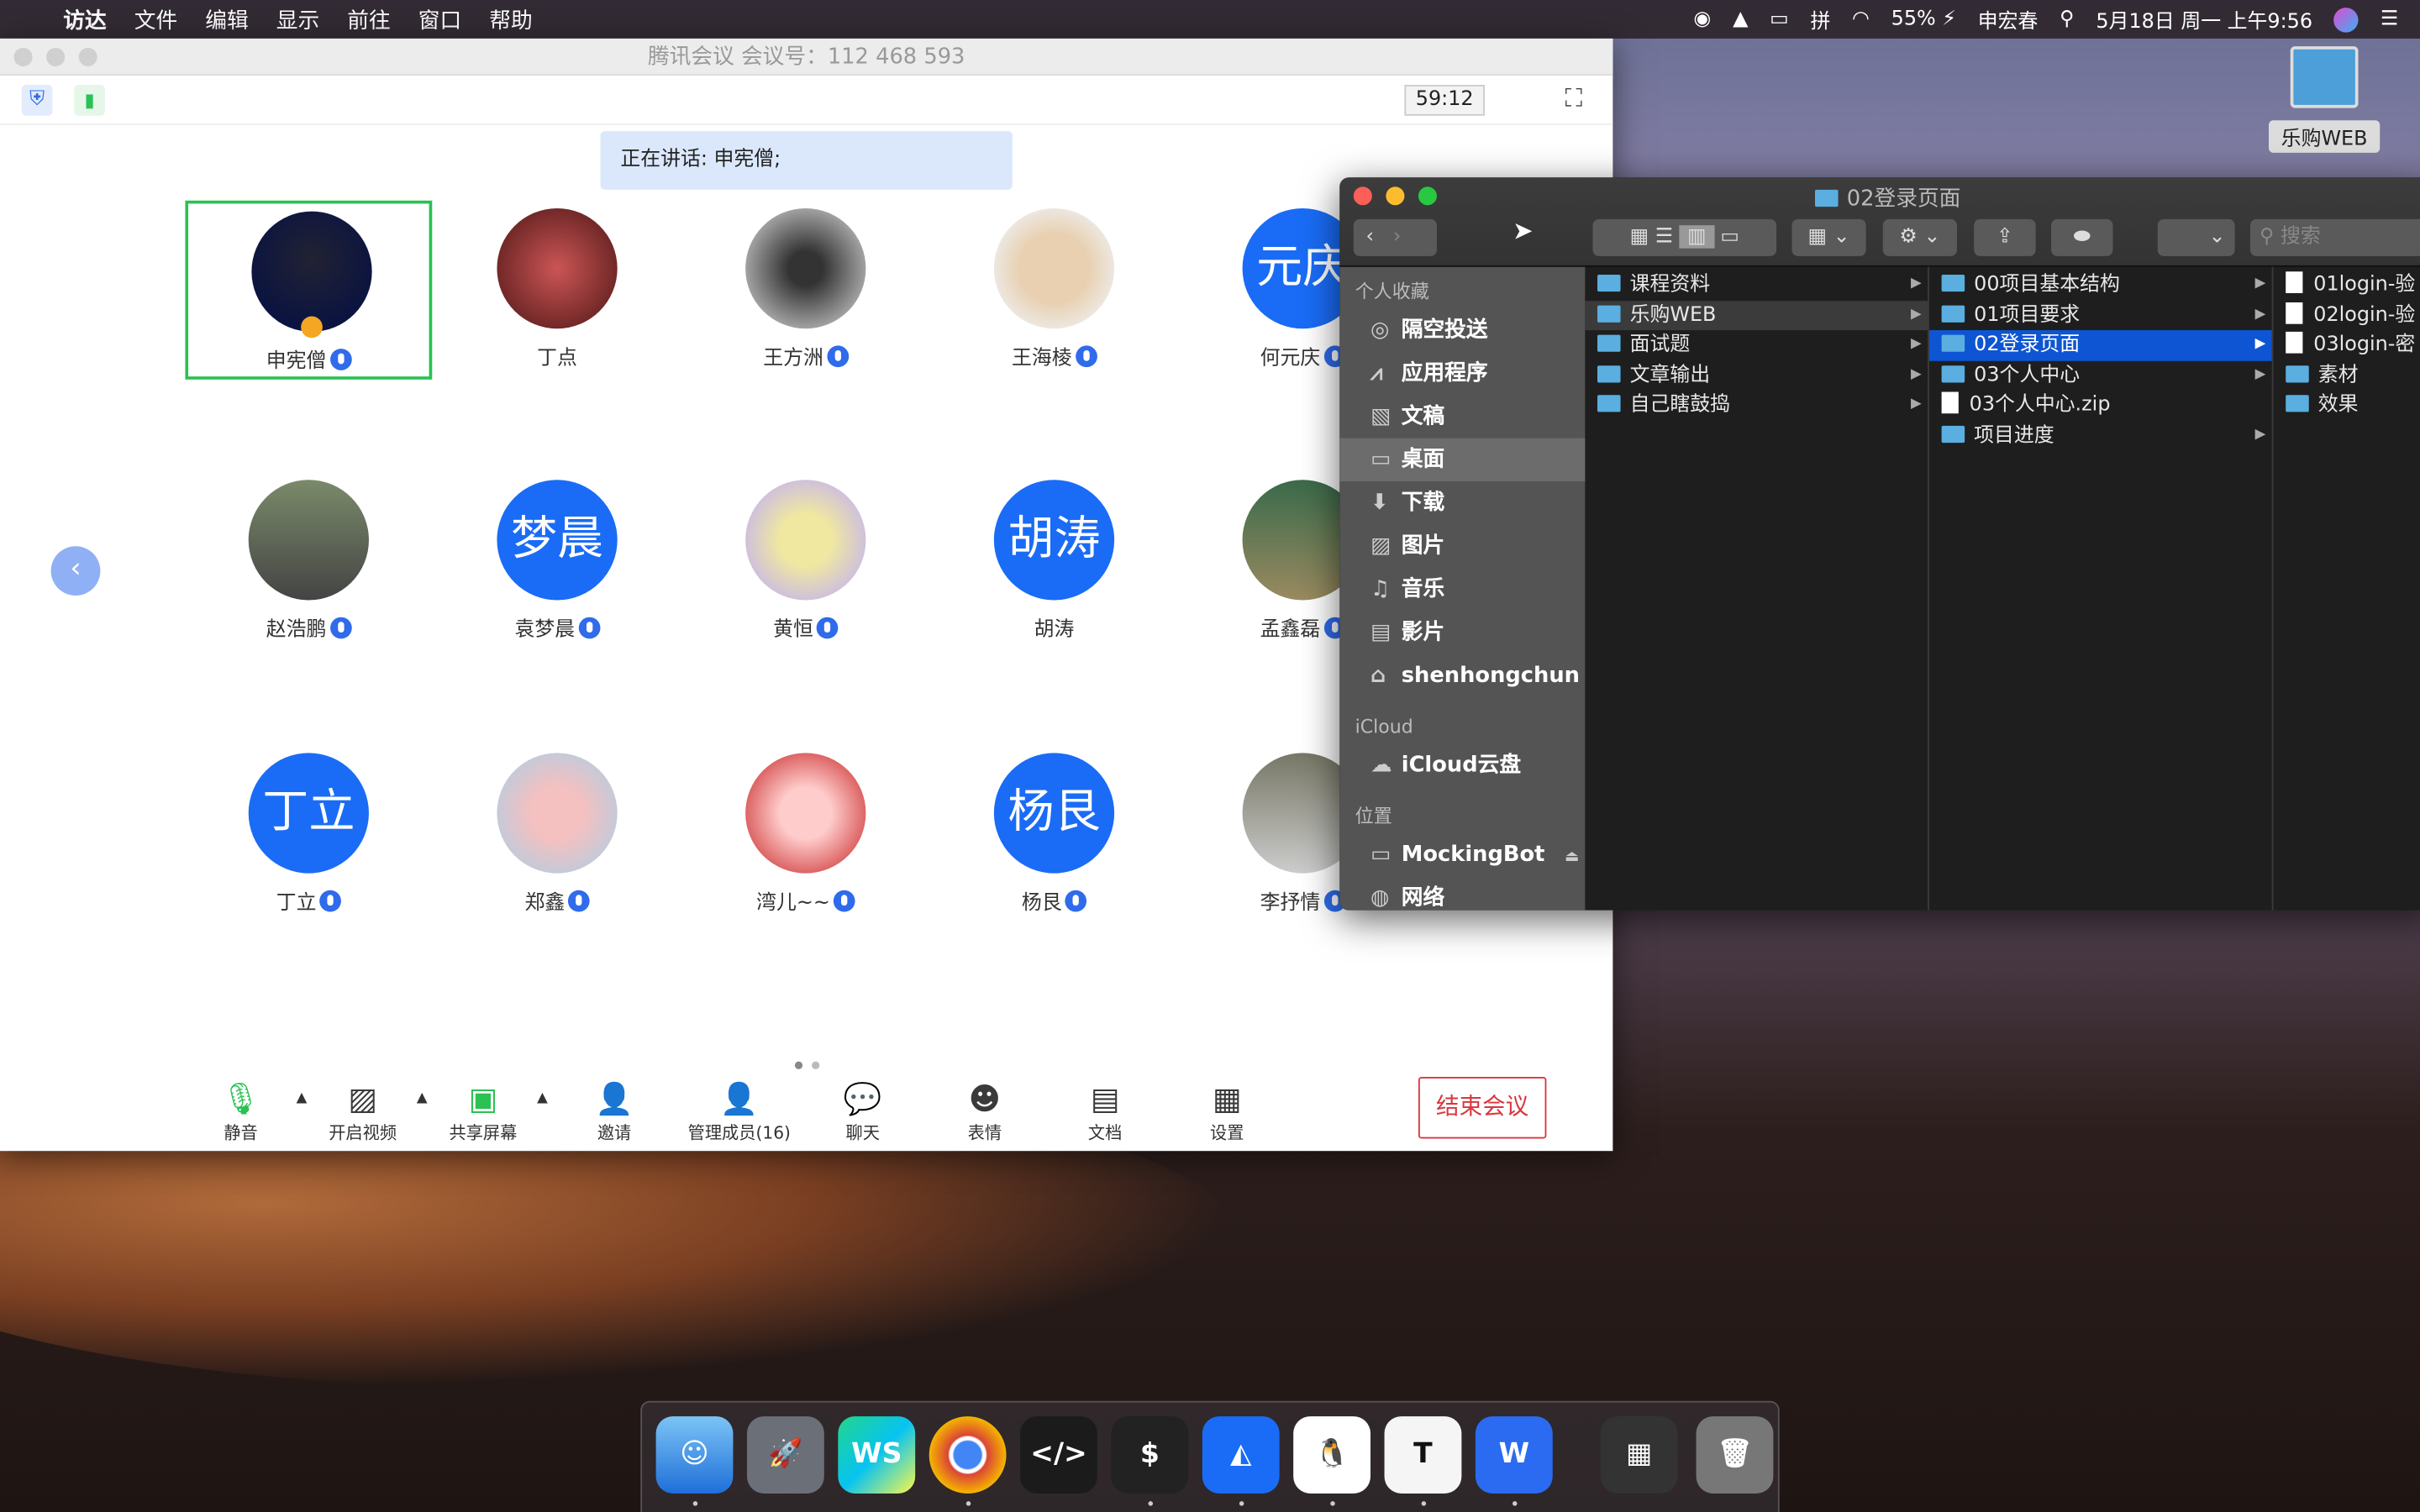 This screenshot has width=2420, height=1512. Describe the element at coordinates (1861, 19) in the screenshot. I see `wifi-icon: ◠` at that location.